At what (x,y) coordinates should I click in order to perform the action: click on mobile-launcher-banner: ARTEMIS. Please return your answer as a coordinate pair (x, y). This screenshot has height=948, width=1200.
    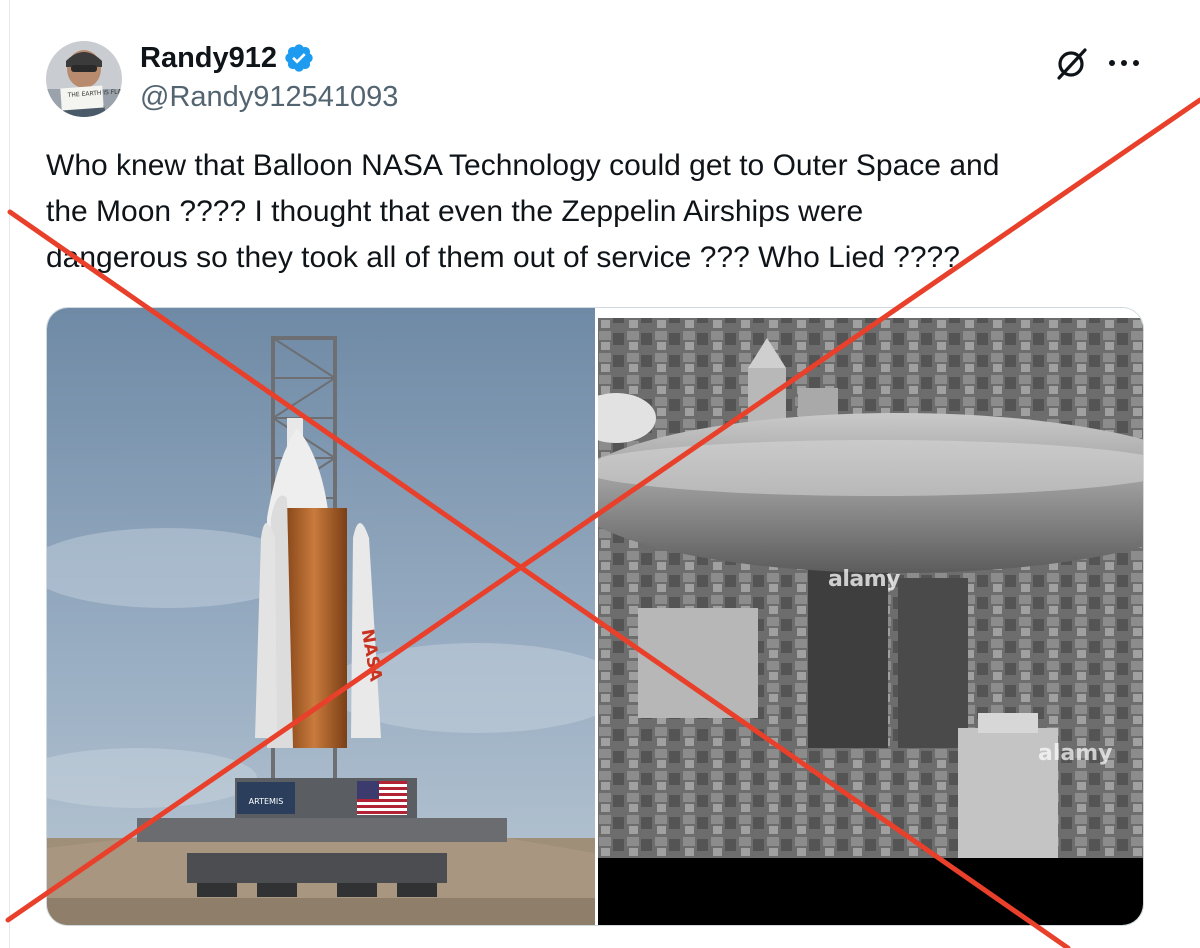
    Looking at the image, I should click on (266, 801).